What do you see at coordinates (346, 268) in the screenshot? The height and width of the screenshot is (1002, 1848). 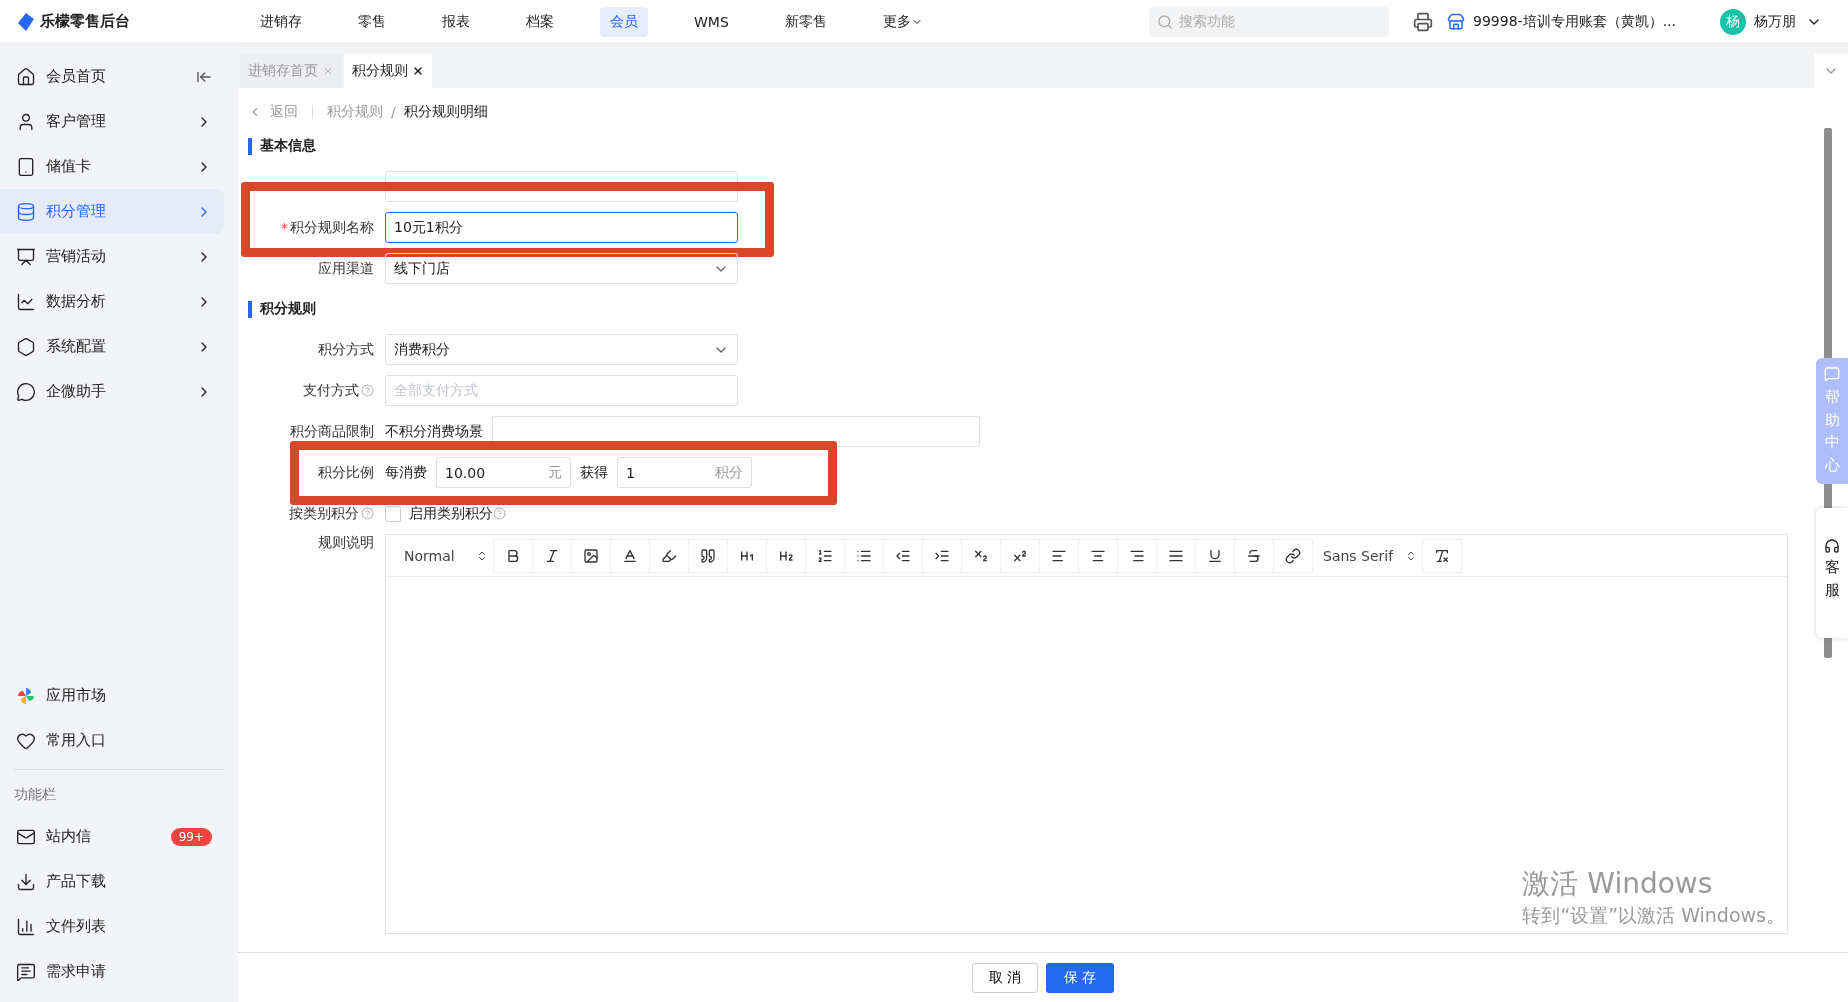 I see `field-label: 应用渠道` at bounding box center [346, 268].